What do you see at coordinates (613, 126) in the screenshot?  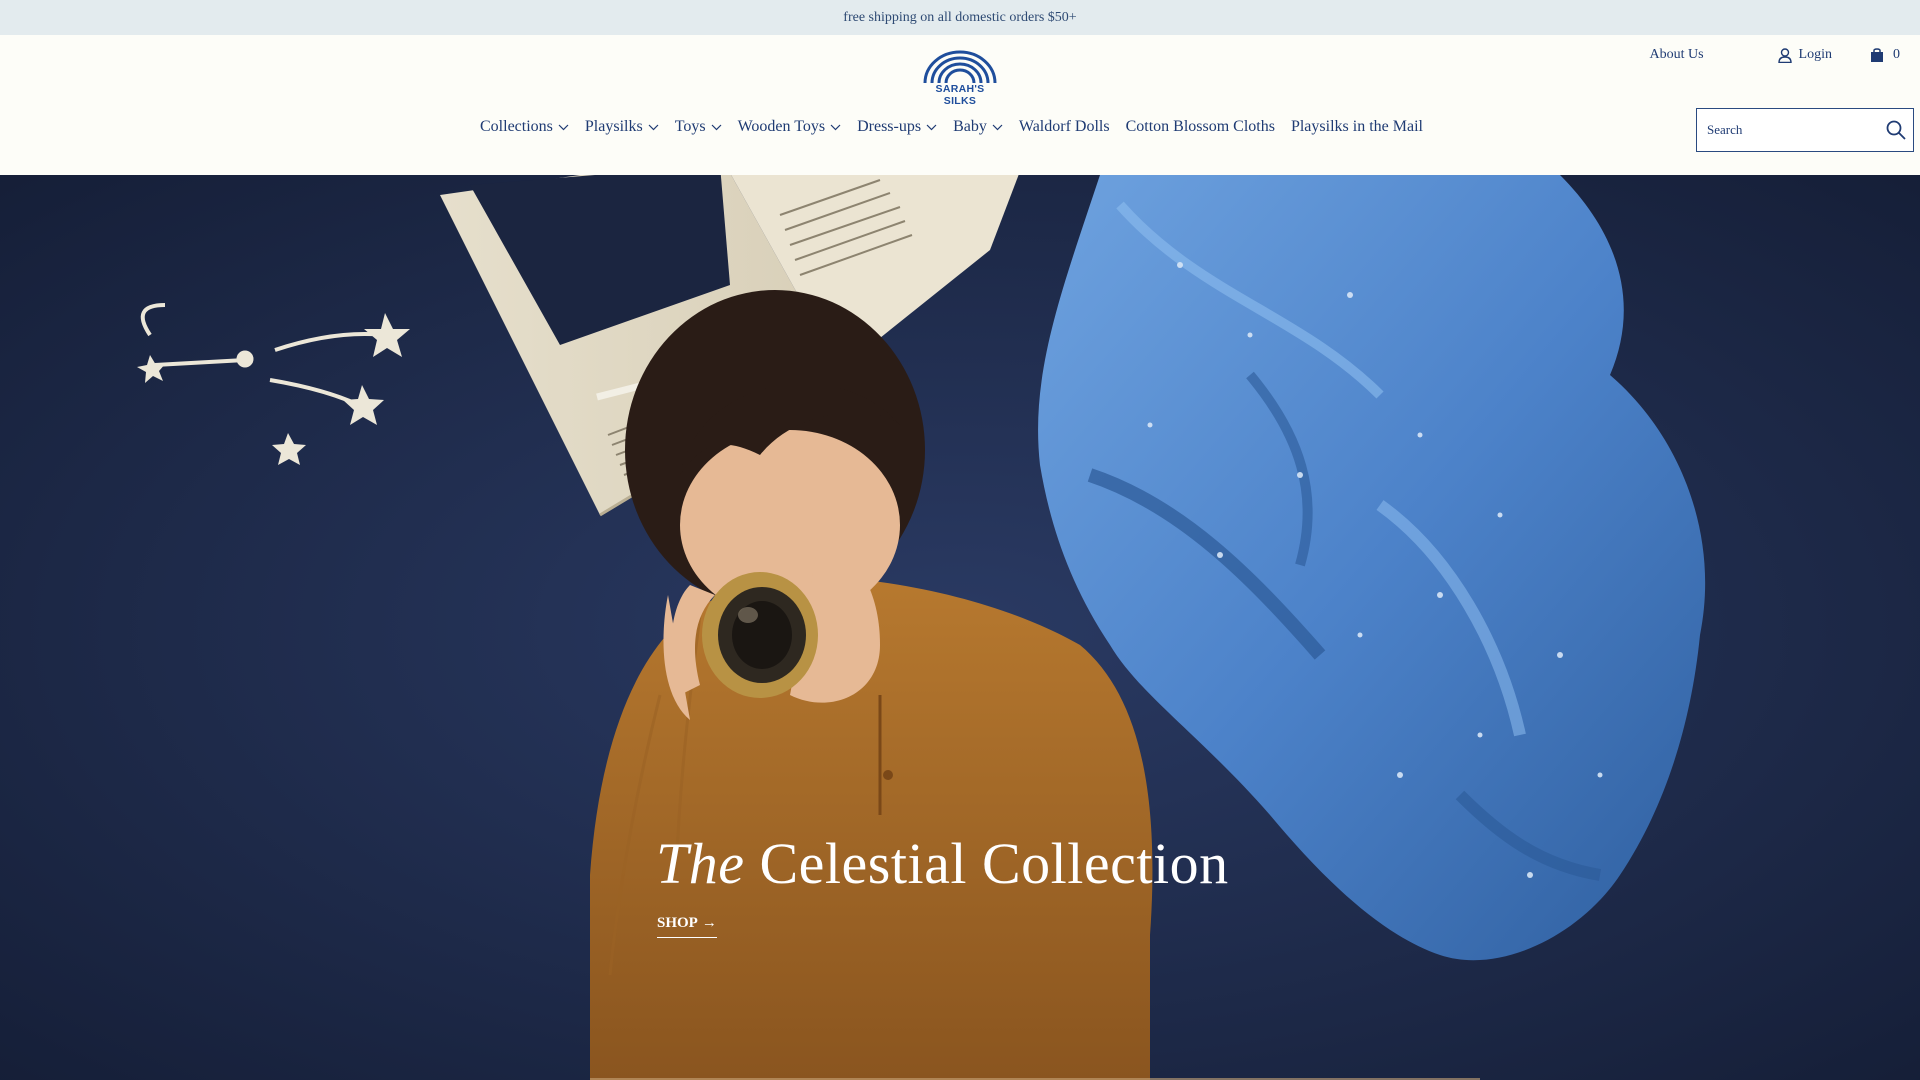 I see `nav-item-label: Playsilks` at bounding box center [613, 126].